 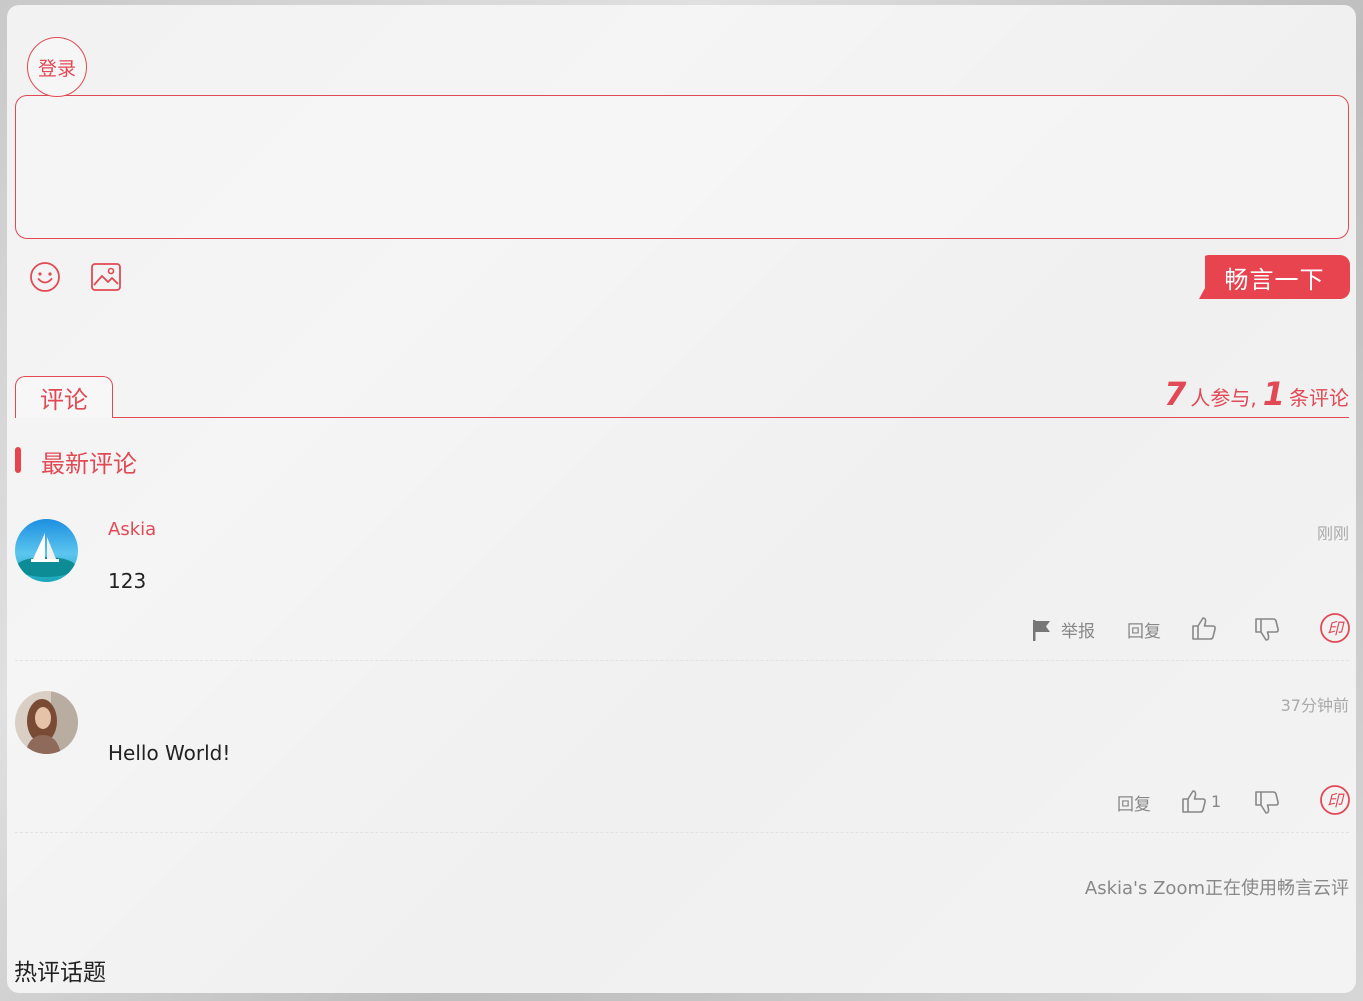 What do you see at coordinates (106, 277) in the screenshot?
I see `image-icon` at bounding box center [106, 277].